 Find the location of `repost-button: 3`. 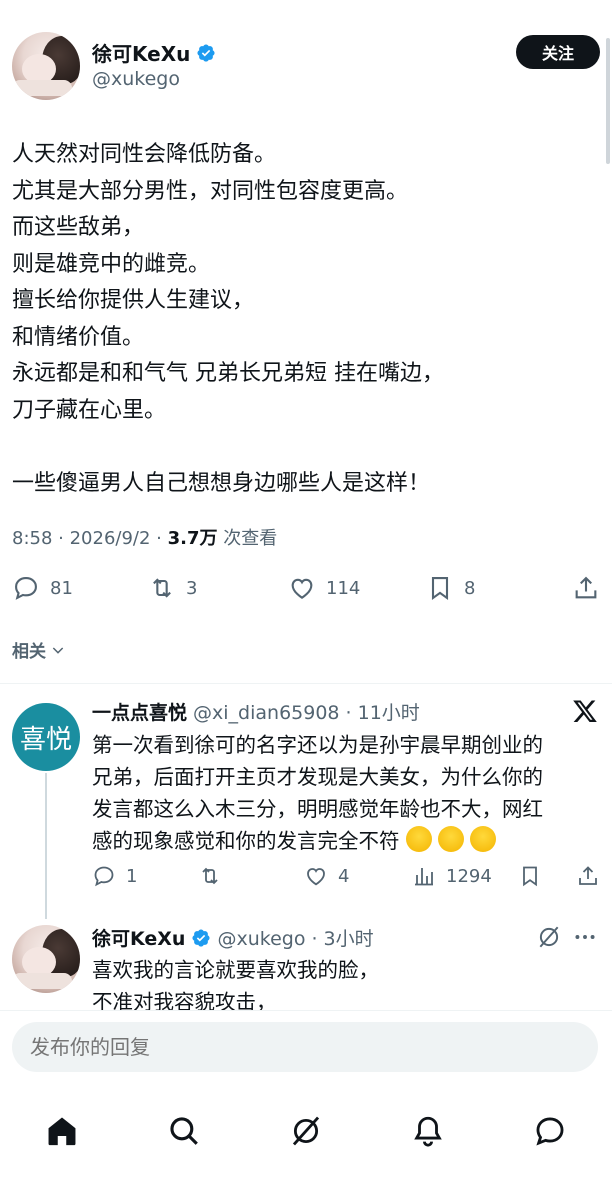

repost-button: 3 is located at coordinates (172, 588).